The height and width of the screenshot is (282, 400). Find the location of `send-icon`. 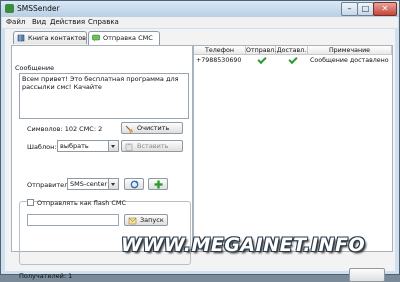

send-icon is located at coordinates (132, 221).